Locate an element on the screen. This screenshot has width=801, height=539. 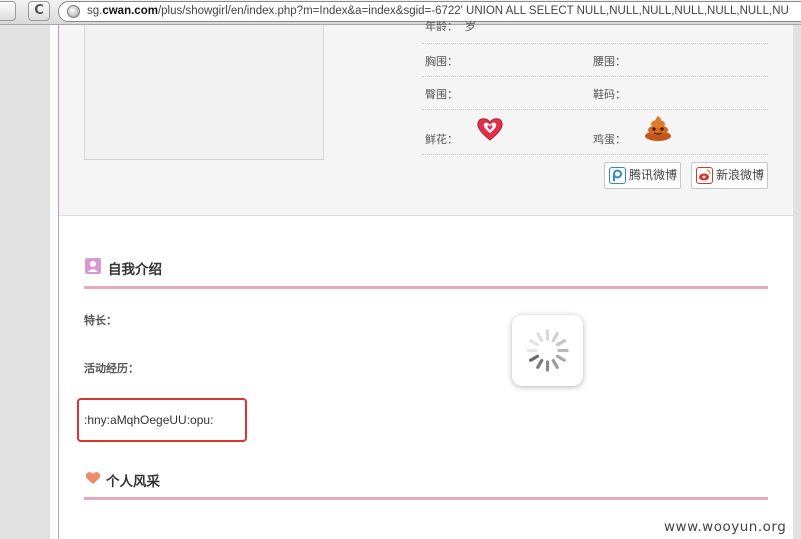
back-button is located at coordinates (8, 11).